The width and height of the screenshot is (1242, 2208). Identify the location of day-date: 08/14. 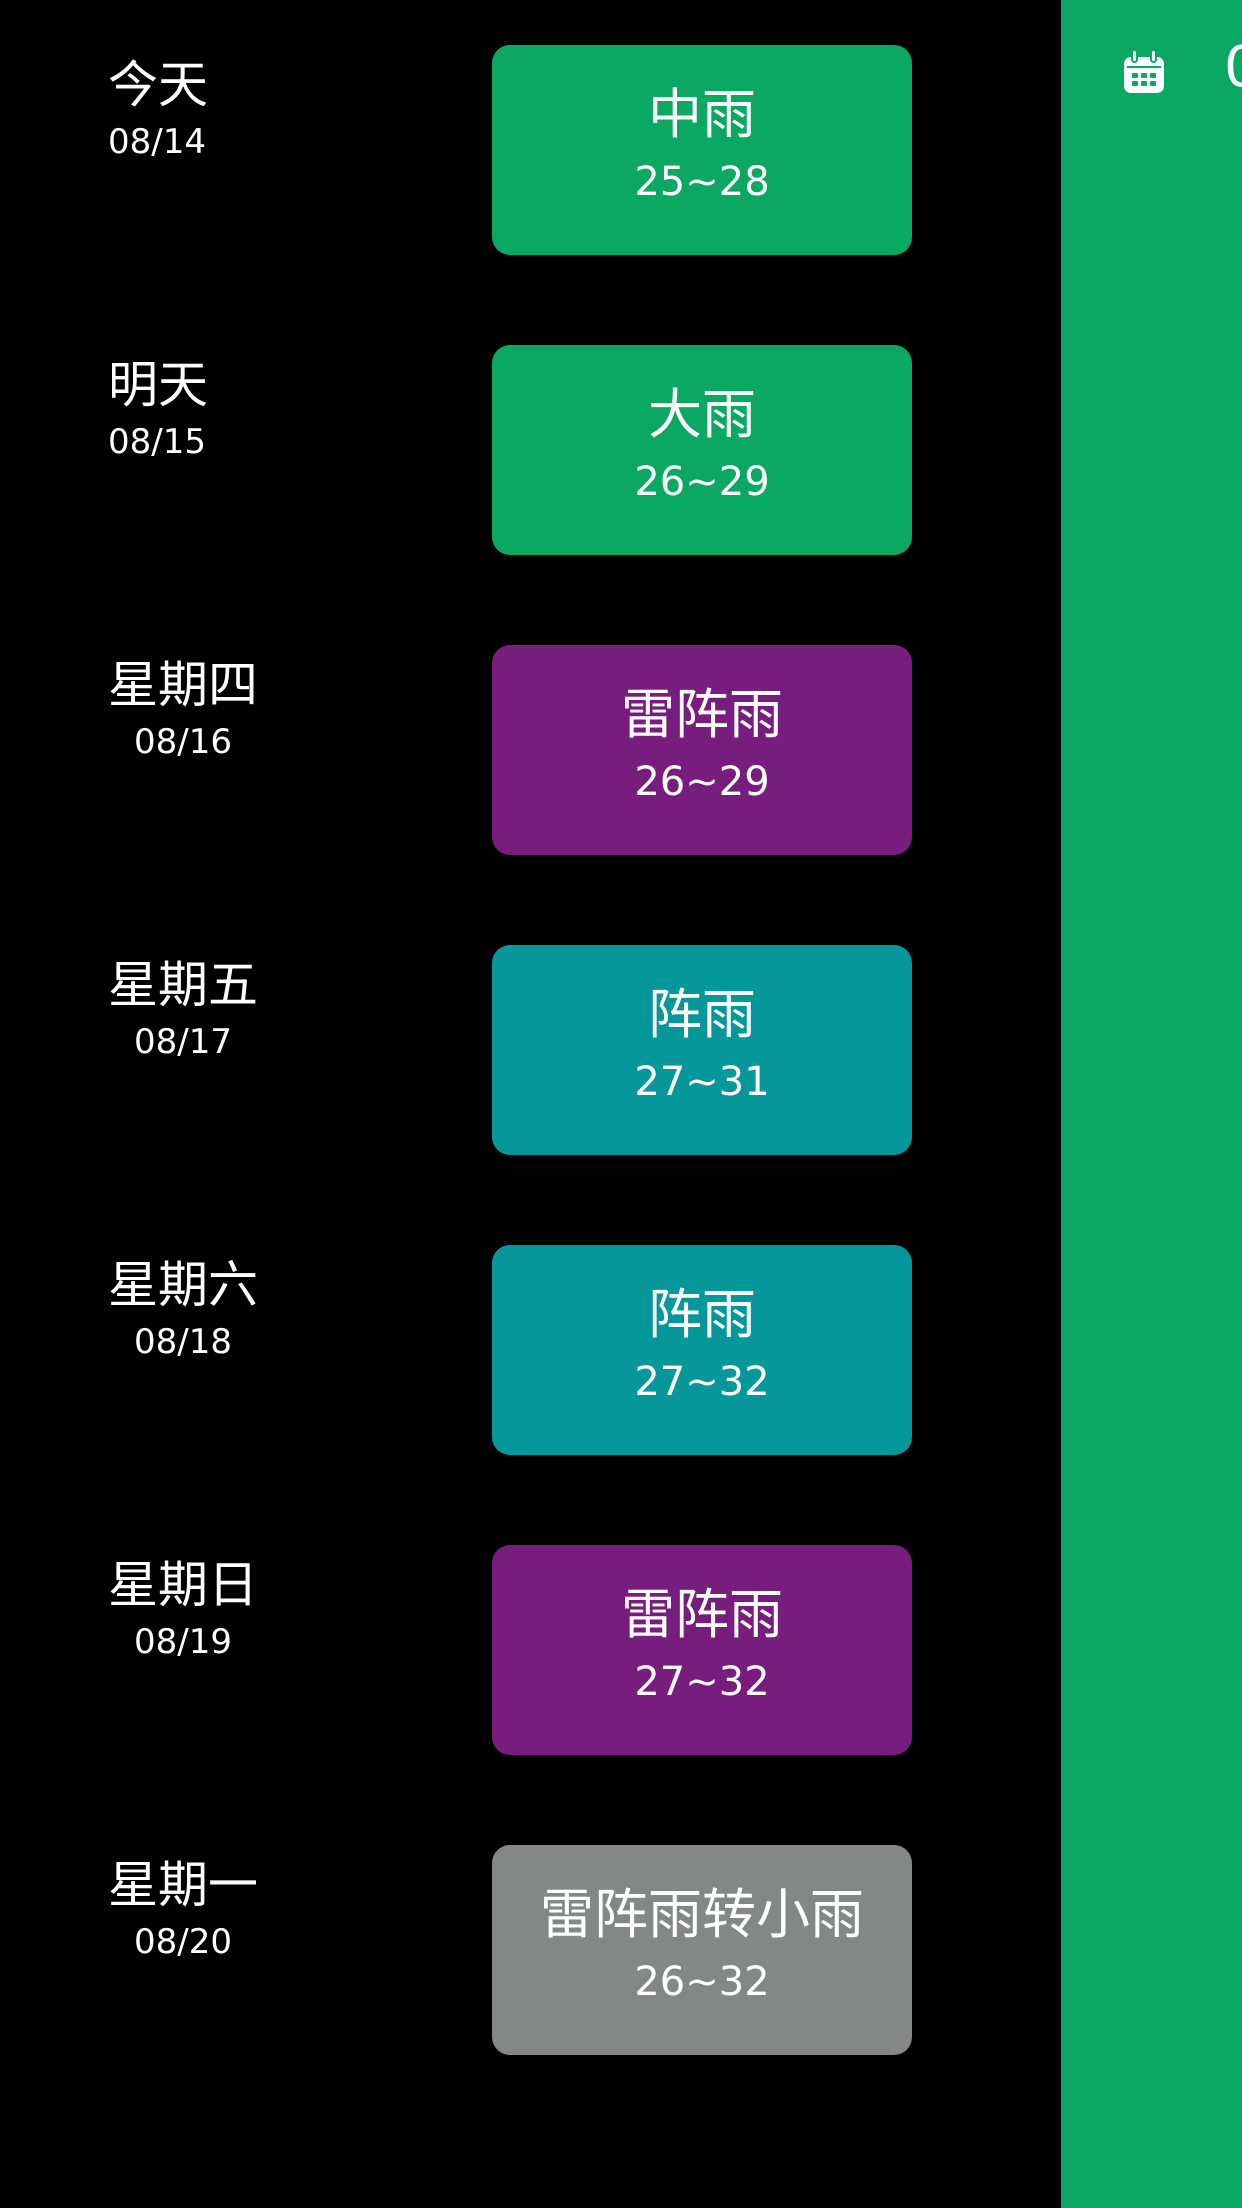
(157, 142).